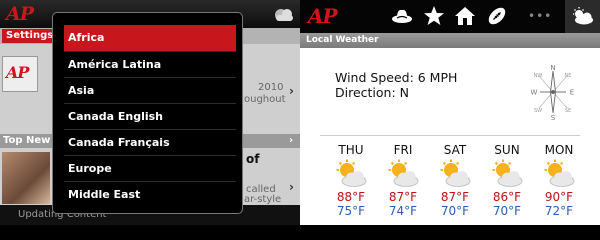 Image resolution: width=600 pixels, height=240 pixels. Describe the element at coordinates (150, 38) in the screenshot. I see `region-option-africa: Africa` at that location.